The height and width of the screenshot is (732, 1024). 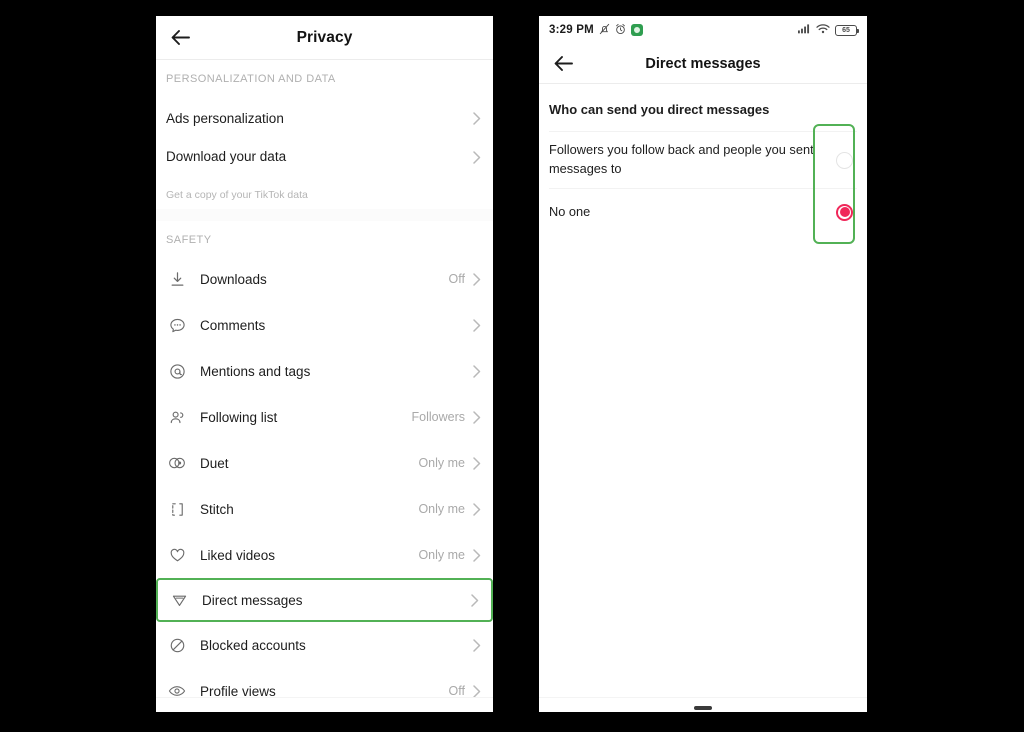 What do you see at coordinates (177, 417) in the screenshot?
I see `people-icon` at bounding box center [177, 417].